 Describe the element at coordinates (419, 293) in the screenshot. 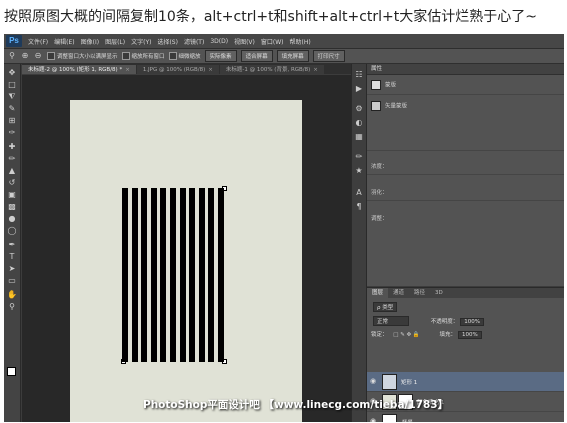

I see `tab-paths: 路径` at that location.